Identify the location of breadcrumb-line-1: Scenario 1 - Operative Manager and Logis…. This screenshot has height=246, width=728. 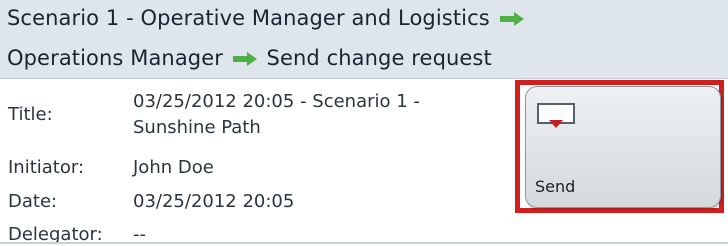
(267, 18).